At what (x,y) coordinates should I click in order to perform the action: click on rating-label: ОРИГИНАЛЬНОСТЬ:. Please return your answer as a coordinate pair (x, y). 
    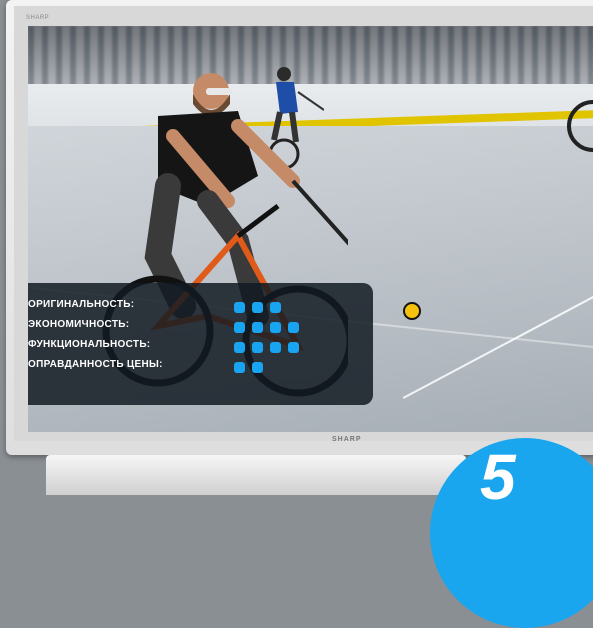
    Looking at the image, I should click on (81, 304).